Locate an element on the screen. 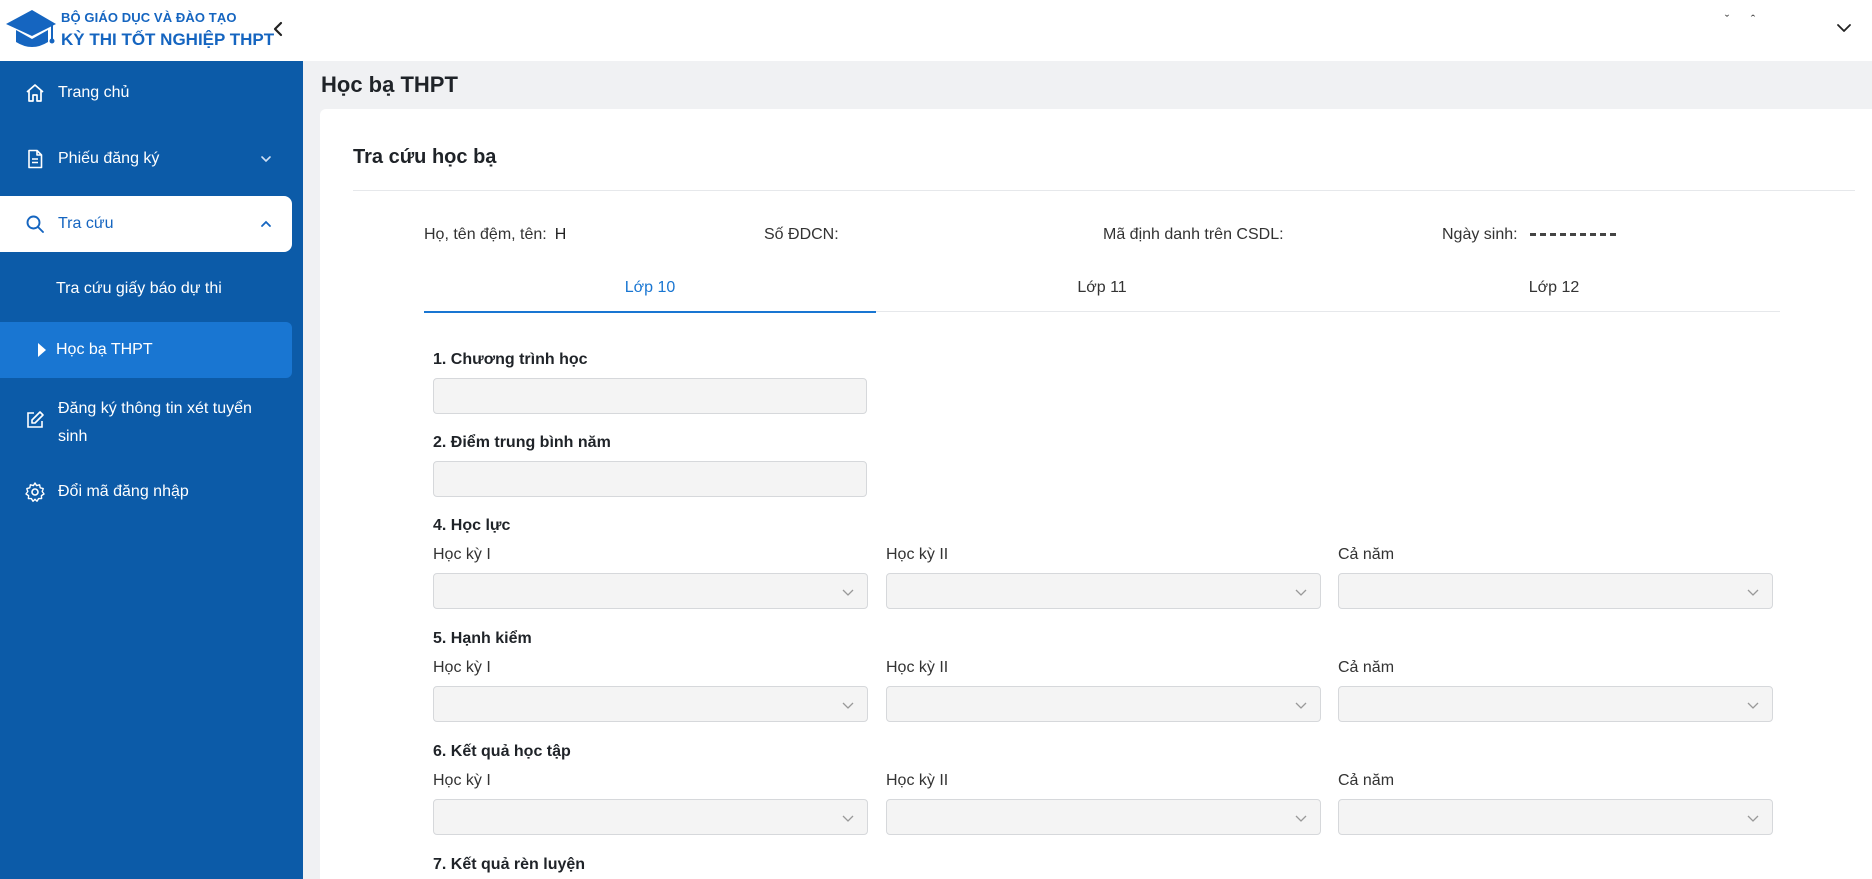  sidebar-item-change-login-code: Đổi mã đăng nhập is located at coordinates (146, 492).